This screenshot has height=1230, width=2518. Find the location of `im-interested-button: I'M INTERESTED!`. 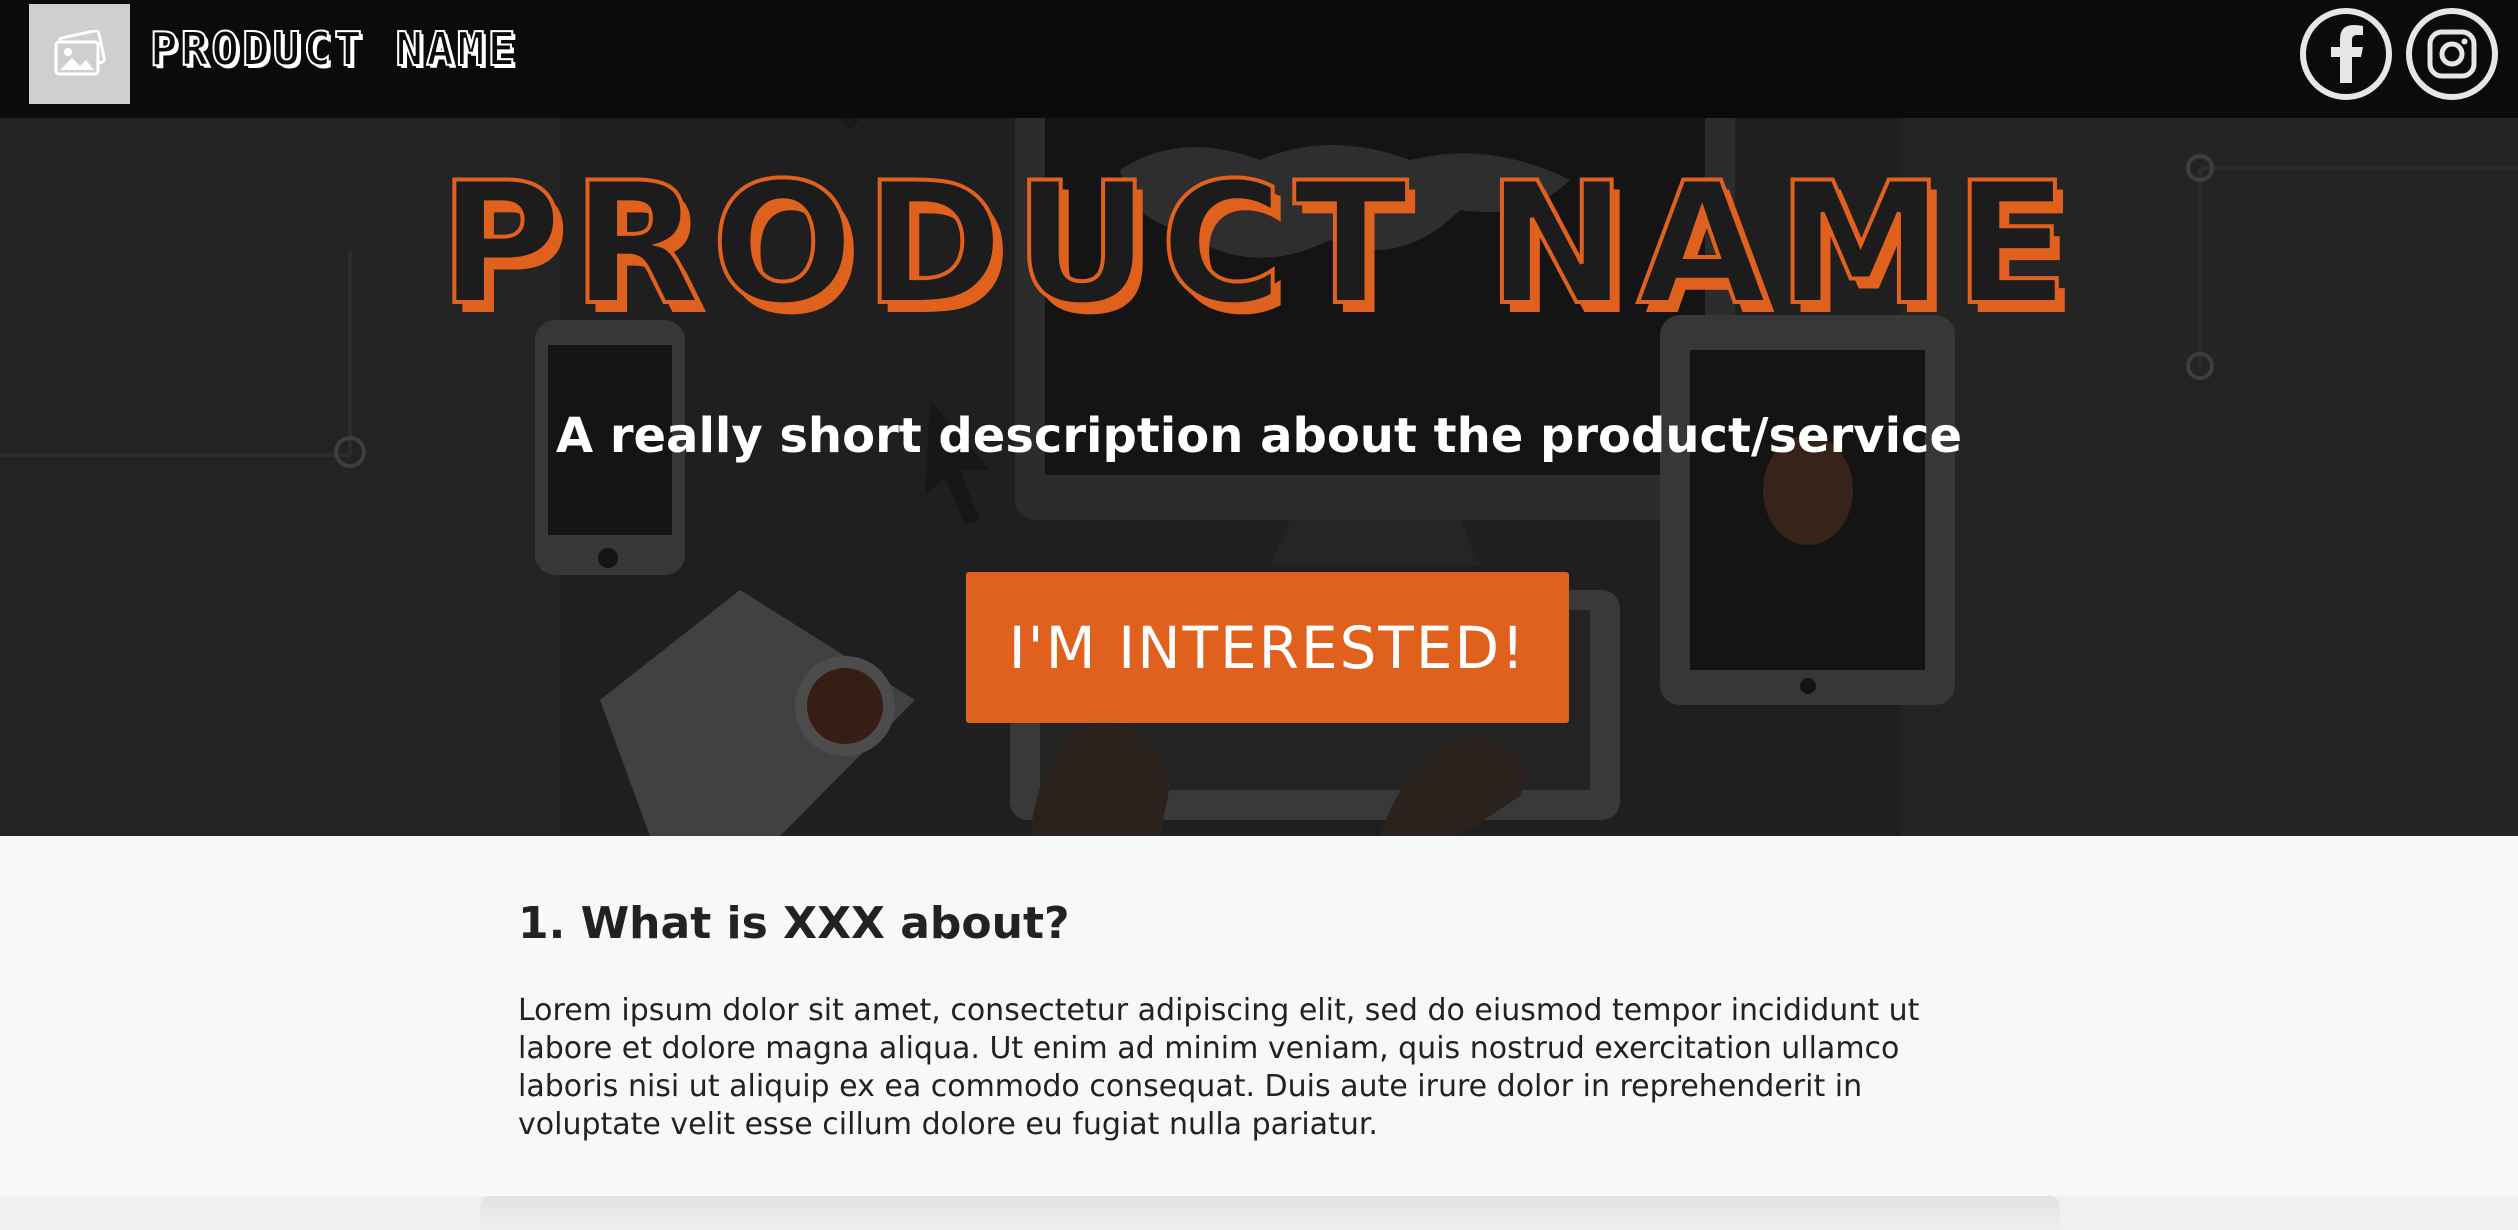

im-interested-button: I'M INTERESTED! is located at coordinates (1267, 647).